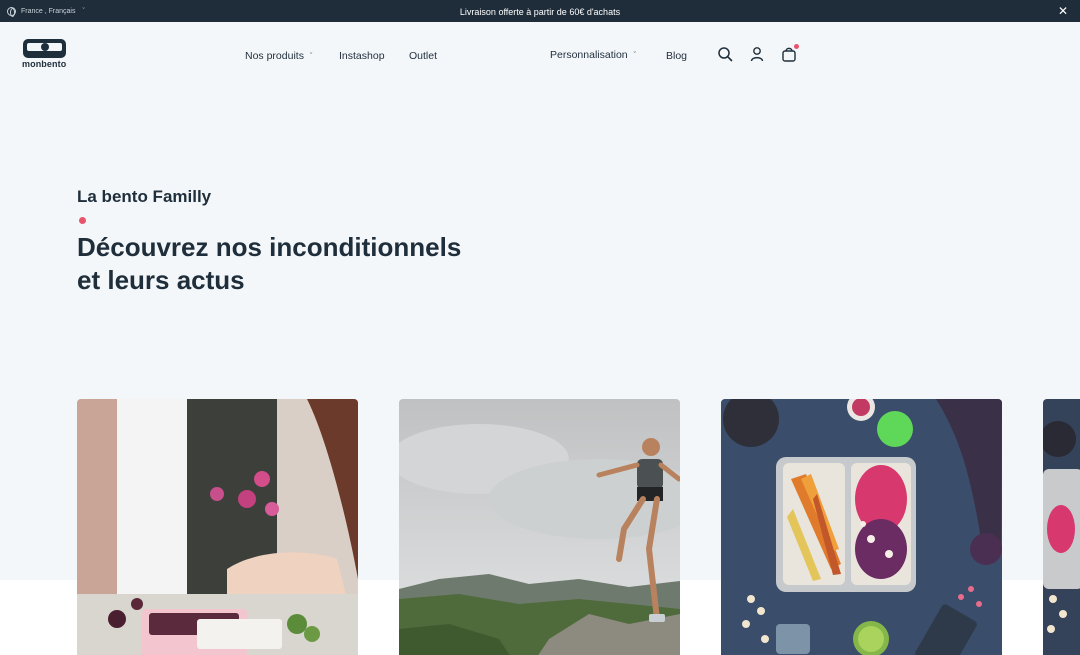 The image size is (1080, 655). I want to click on nav-outlet: Outlet, so click(423, 56).